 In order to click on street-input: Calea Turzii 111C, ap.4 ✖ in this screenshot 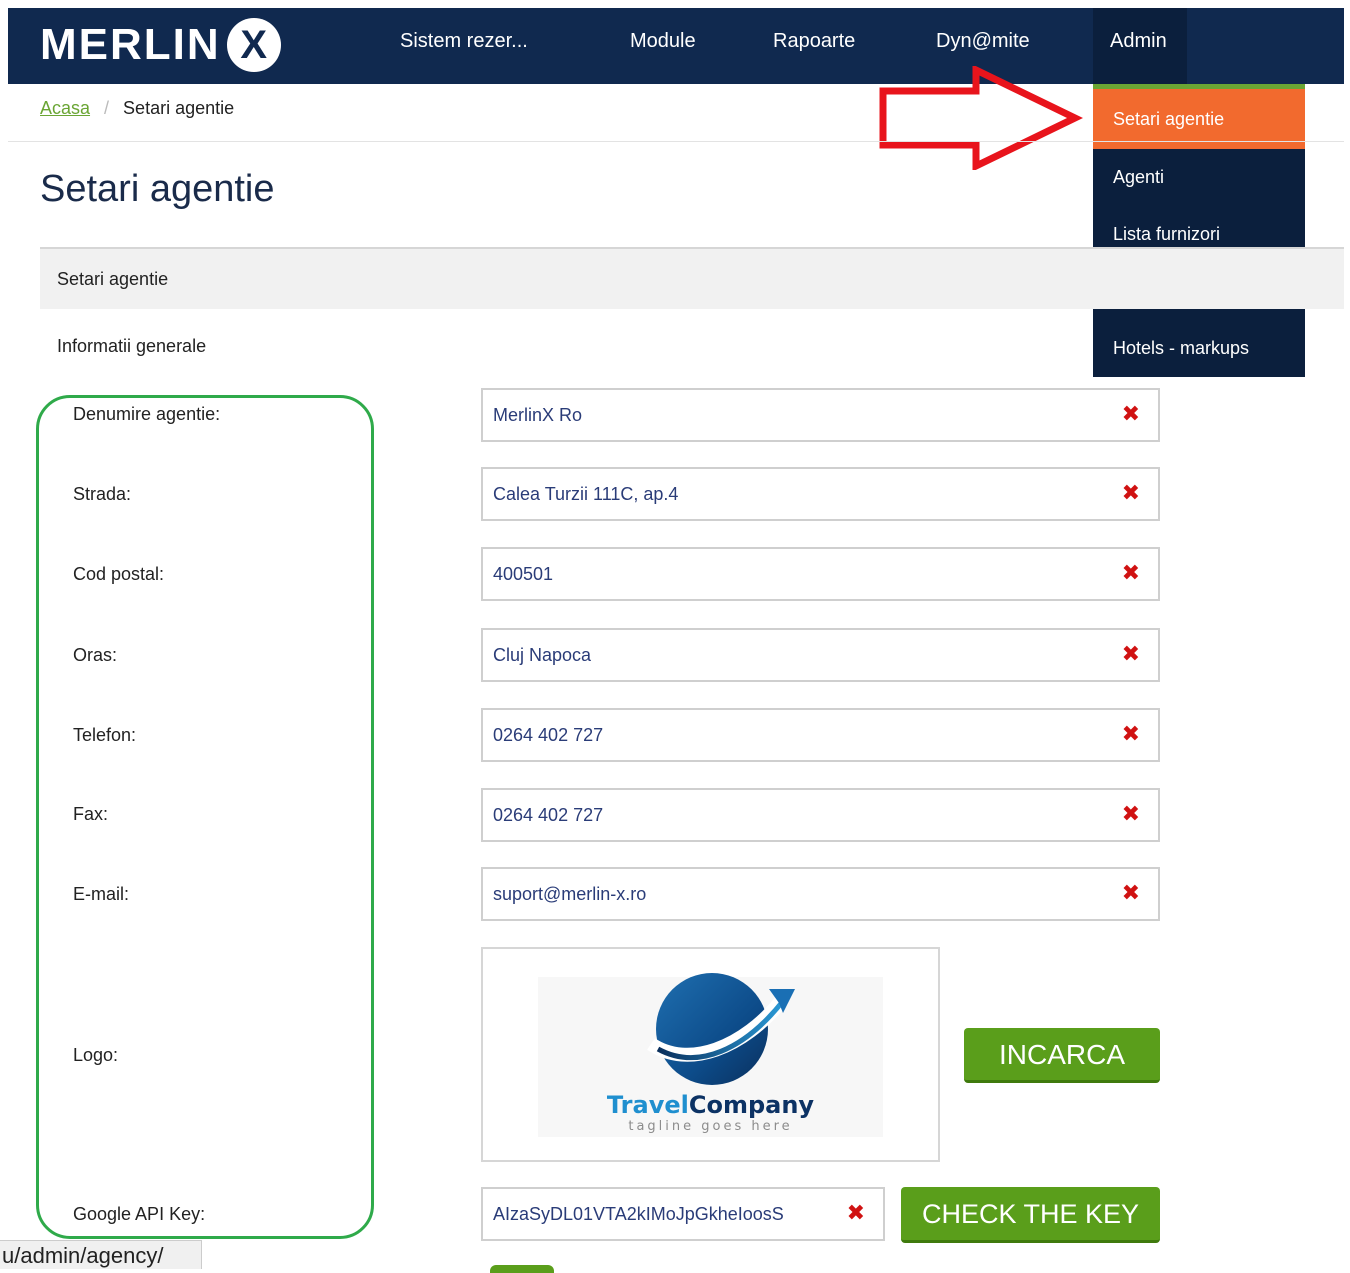, I will do `click(820, 494)`.